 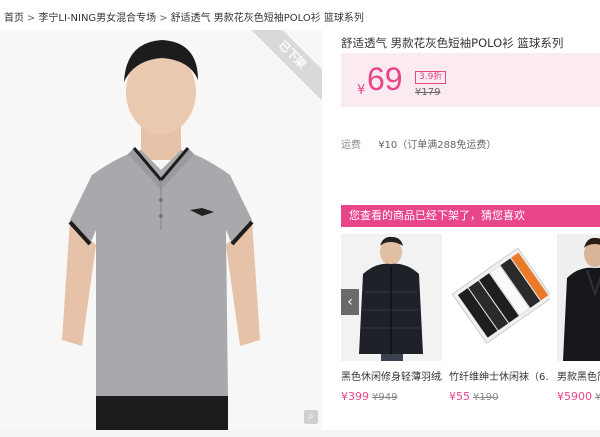 I want to click on shipping-label: 运费, so click(x=351, y=145).